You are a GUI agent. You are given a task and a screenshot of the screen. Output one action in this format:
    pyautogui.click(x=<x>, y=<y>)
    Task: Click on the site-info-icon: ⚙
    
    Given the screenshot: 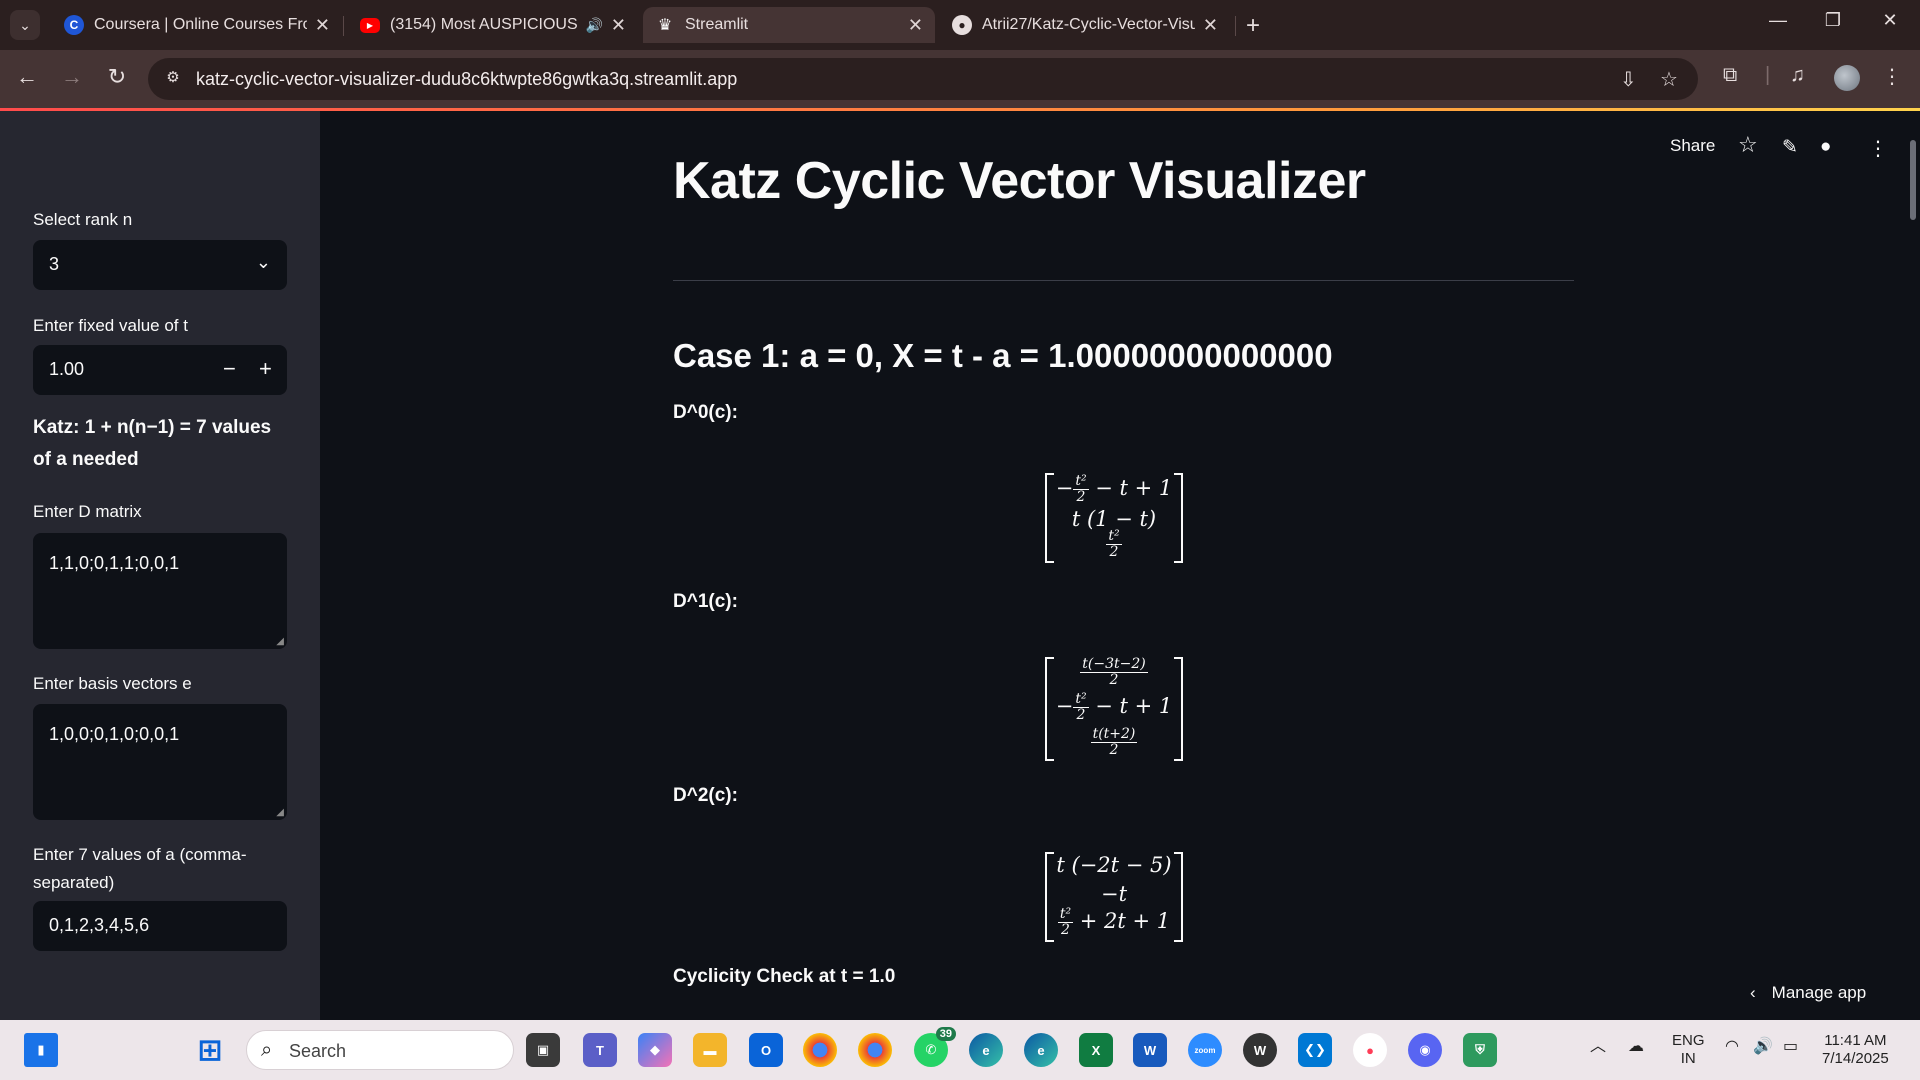 What is the action you would take?
    pyautogui.click(x=173, y=79)
    